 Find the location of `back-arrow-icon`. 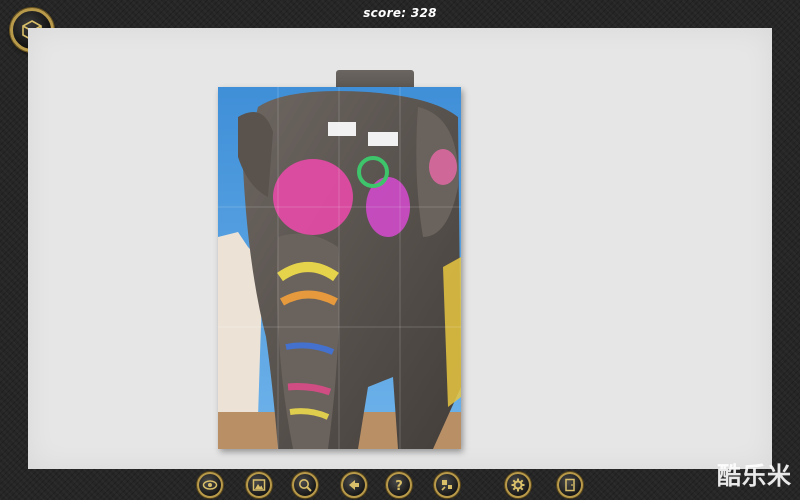

back-arrow-icon is located at coordinates (354, 485).